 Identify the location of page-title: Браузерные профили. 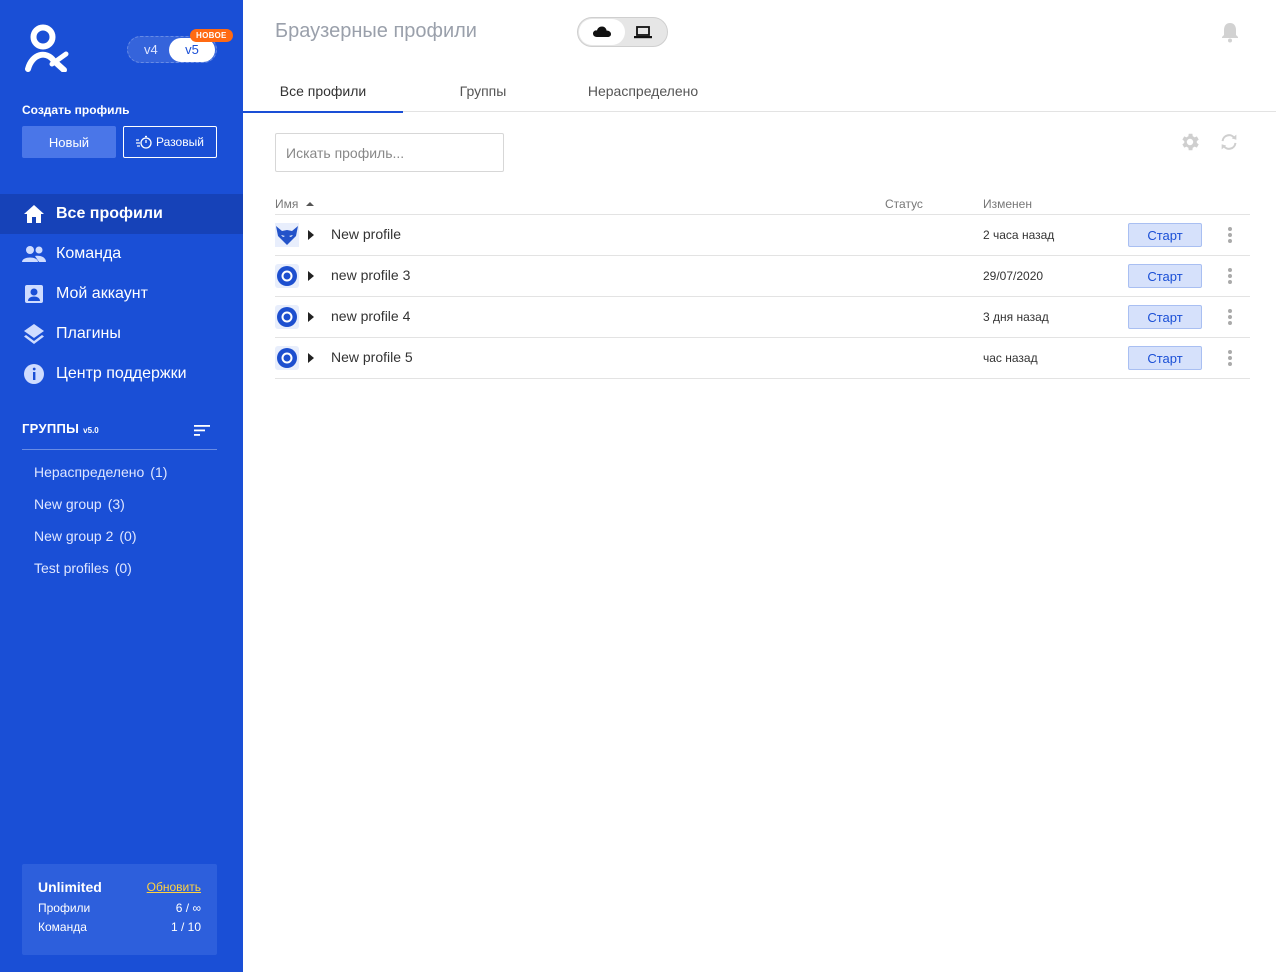
(376, 31).